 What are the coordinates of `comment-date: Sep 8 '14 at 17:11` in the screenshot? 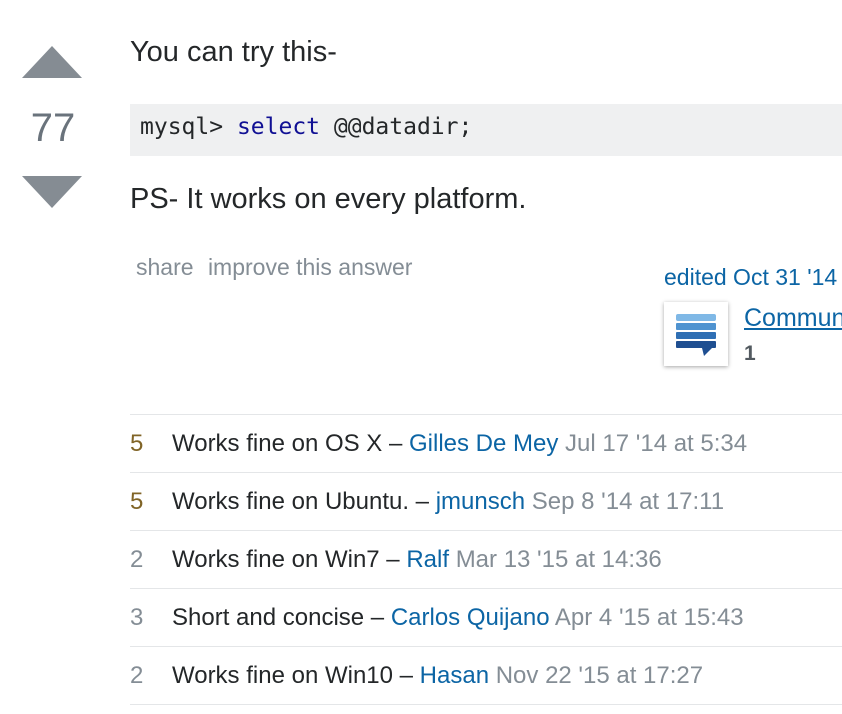 It's located at (628, 501).